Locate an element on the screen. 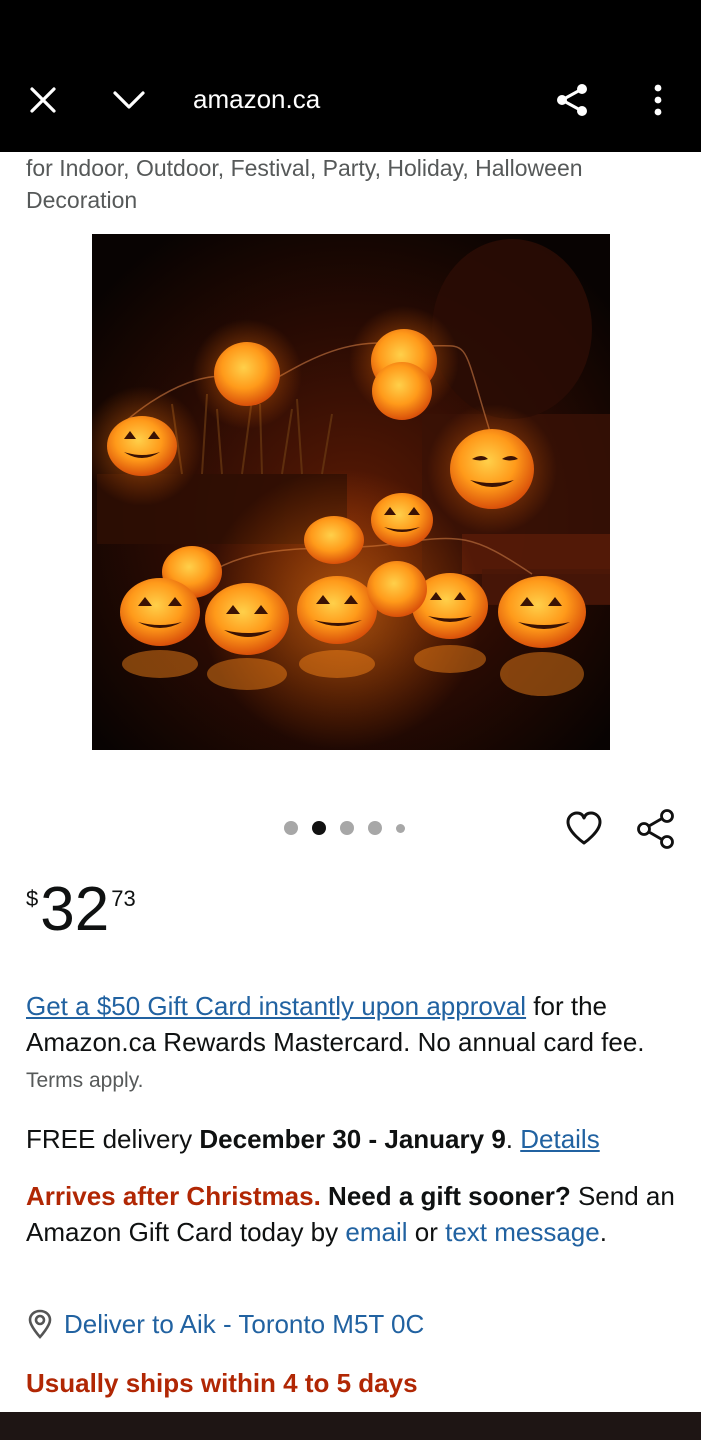 Image resolution: width=701 pixels, height=1440 pixels. price-whole: 32 is located at coordinates (75, 909).